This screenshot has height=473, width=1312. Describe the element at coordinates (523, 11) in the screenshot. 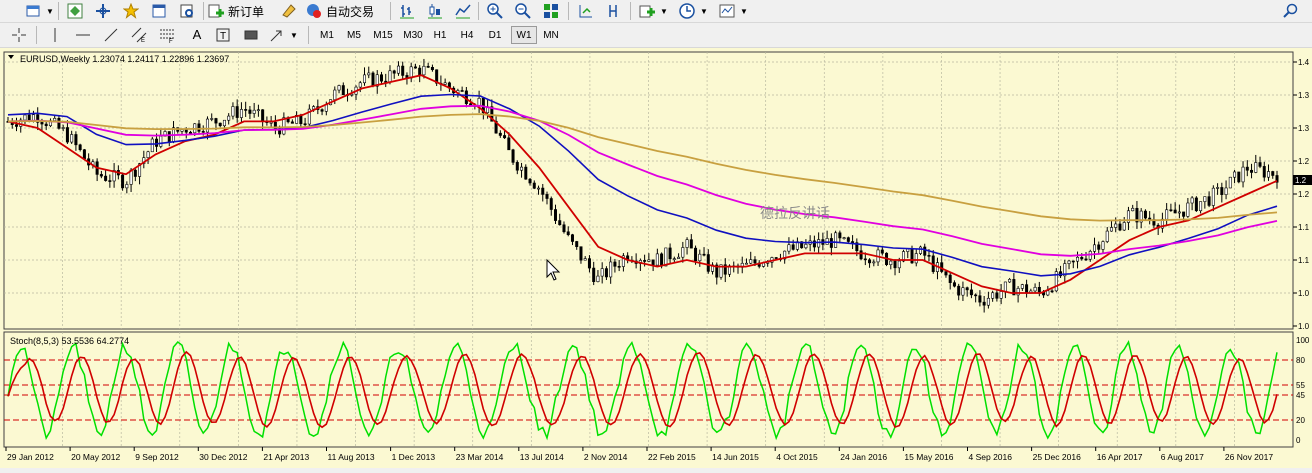

I see `zoom-out-button` at that location.